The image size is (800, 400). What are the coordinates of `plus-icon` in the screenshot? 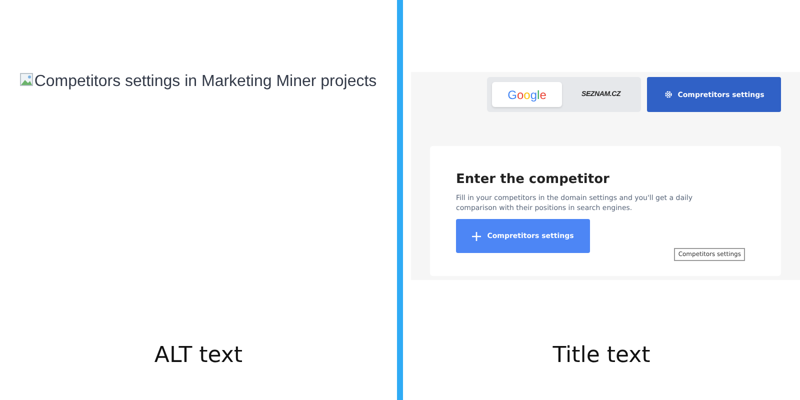 It's located at (477, 236).